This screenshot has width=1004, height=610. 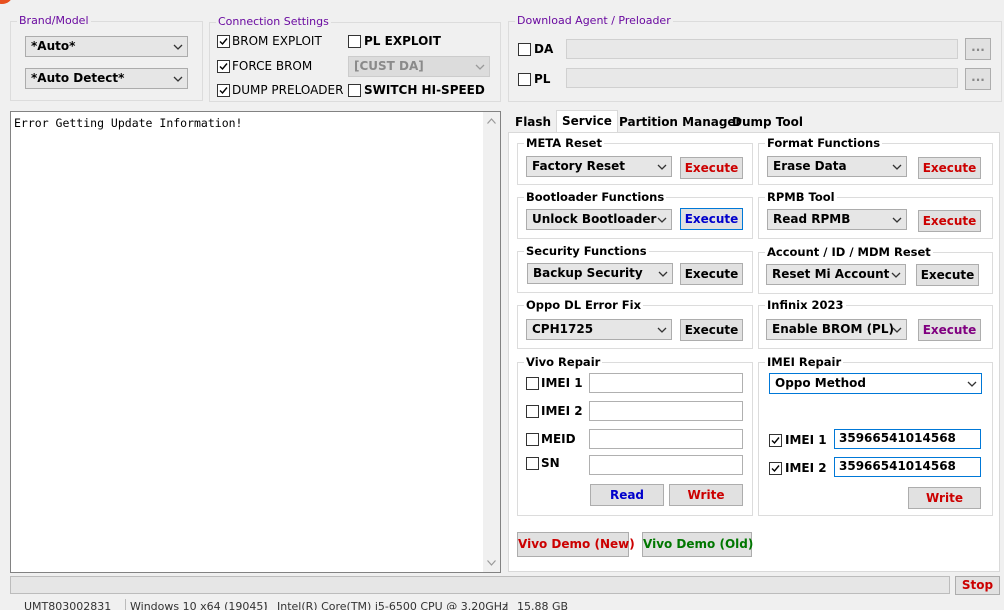 What do you see at coordinates (480, 585) in the screenshot?
I see `progress-bar` at bounding box center [480, 585].